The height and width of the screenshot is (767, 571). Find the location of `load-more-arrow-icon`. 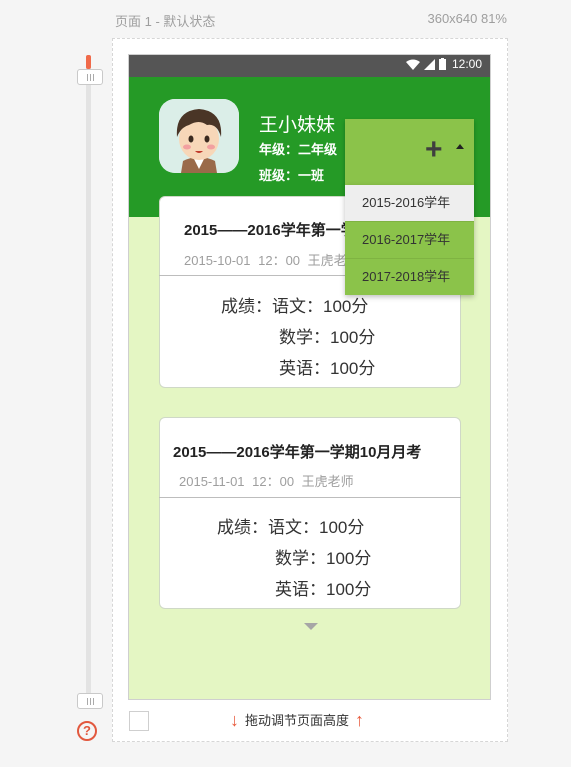

load-more-arrow-icon is located at coordinates (311, 626).